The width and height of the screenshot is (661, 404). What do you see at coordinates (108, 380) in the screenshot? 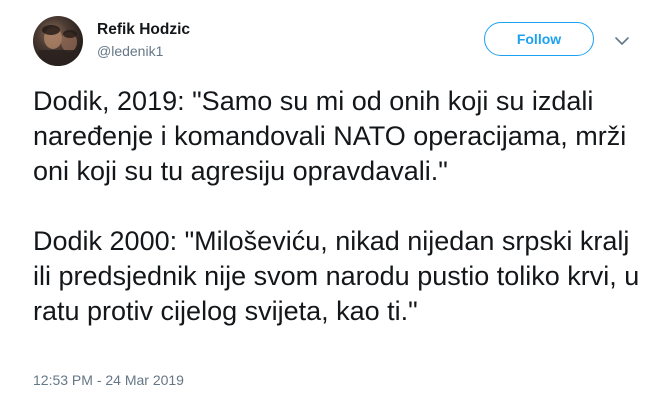
I see `tweet-timestamp: 12:53 PM - 24 Mar 2019` at bounding box center [108, 380].